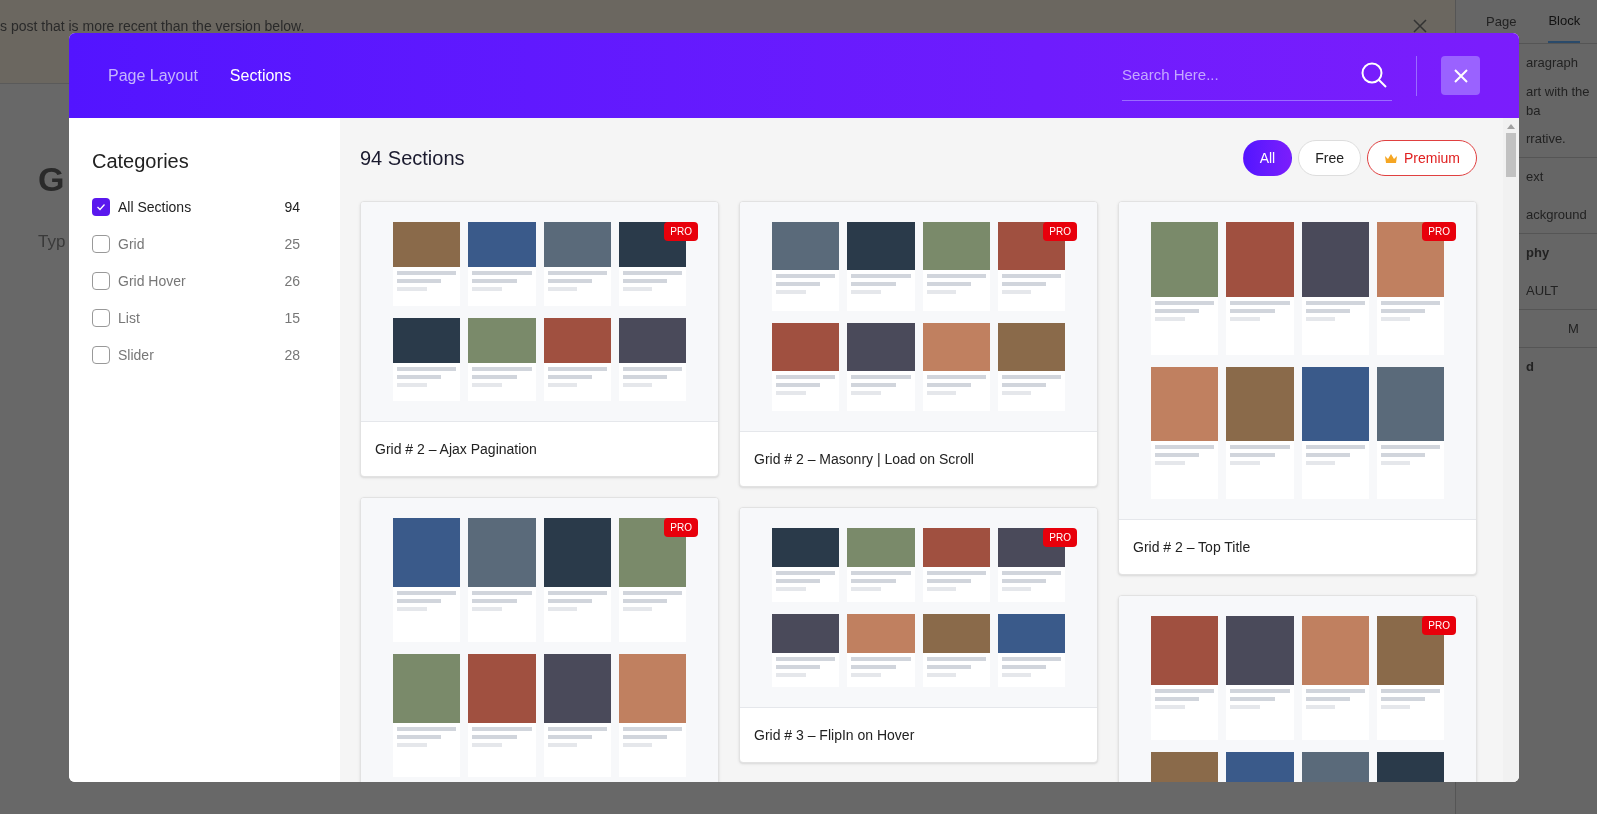  What do you see at coordinates (1564, 21) in the screenshot?
I see `sidebar-tab: Block` at bounding box center [1564, 21].